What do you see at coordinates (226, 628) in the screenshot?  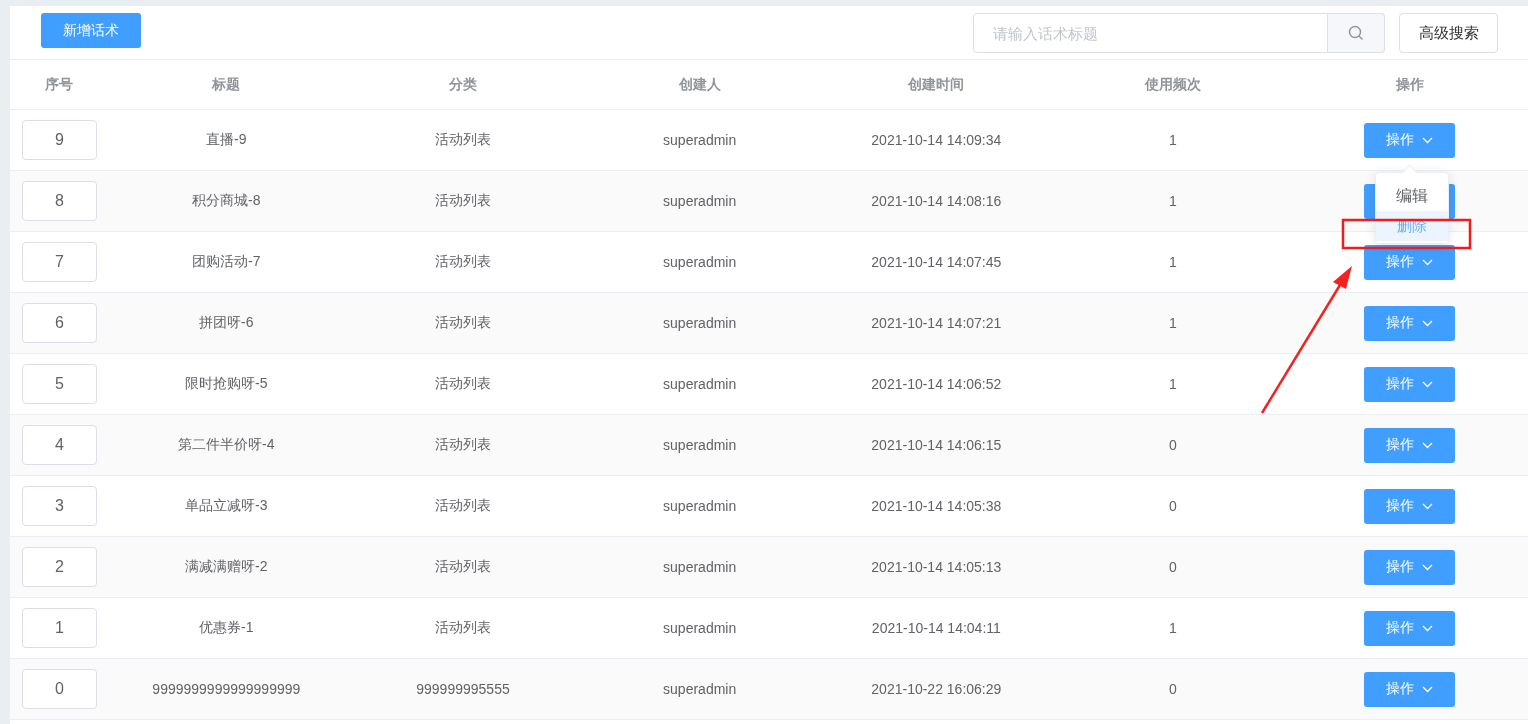 I see `table-cell: 优惠券-1` at bounding box center [226, 628].